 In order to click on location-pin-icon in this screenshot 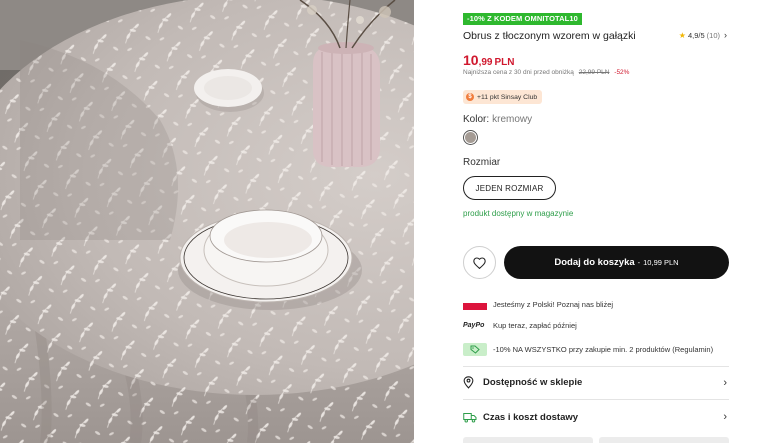, I will do `click(468, 382)`.